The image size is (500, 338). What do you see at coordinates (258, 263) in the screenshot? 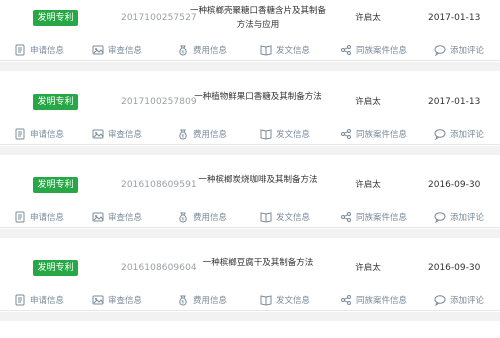
I see `patent-title: 一种槟榔豆腐干及其制备方法` at bounding box center [258, 263].